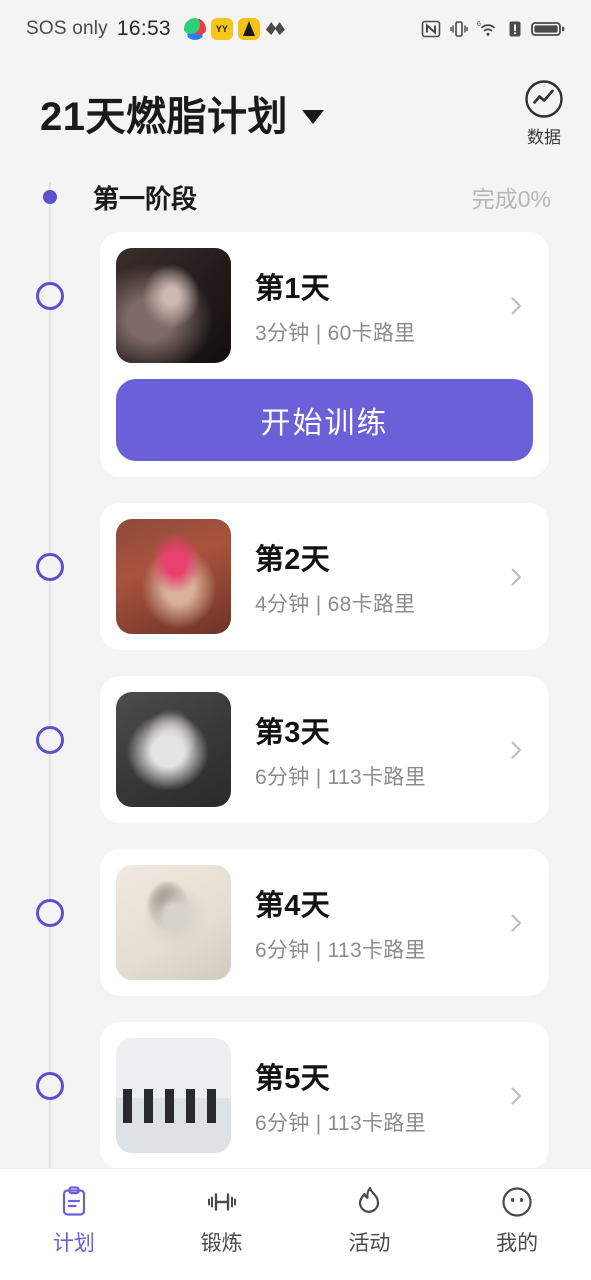 The image size is (591, 1280). Describe the element at coordinates (293, 559) in the screenshot. I see `day-title: 第2天` at that location.